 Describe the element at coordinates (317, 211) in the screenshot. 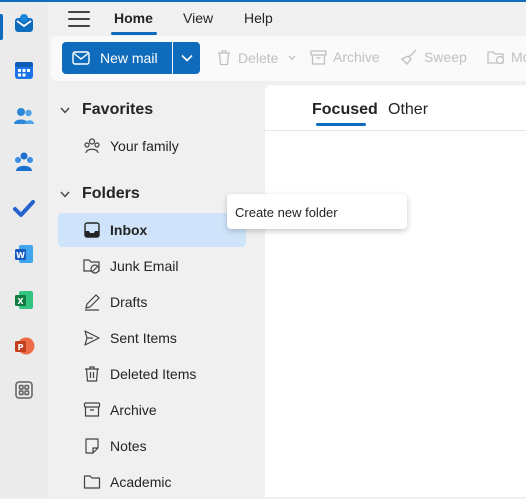

I see `create-folder-tooltip: Create new folder` at that location.